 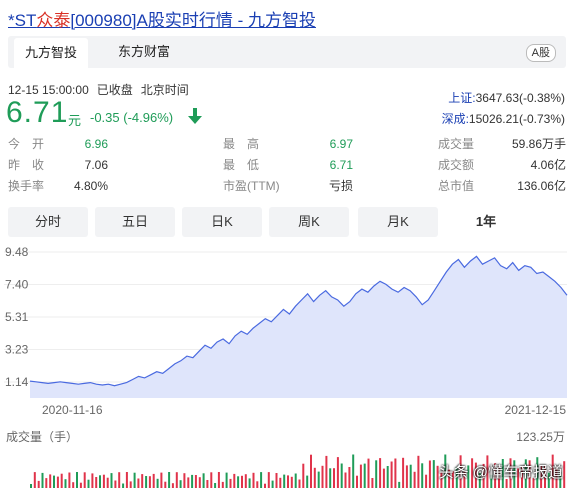 What do you see at coordinates (251, 186) in the screenshot?
I see `stat-label: 市盈(TTM)` at bounding box center [251, 186].